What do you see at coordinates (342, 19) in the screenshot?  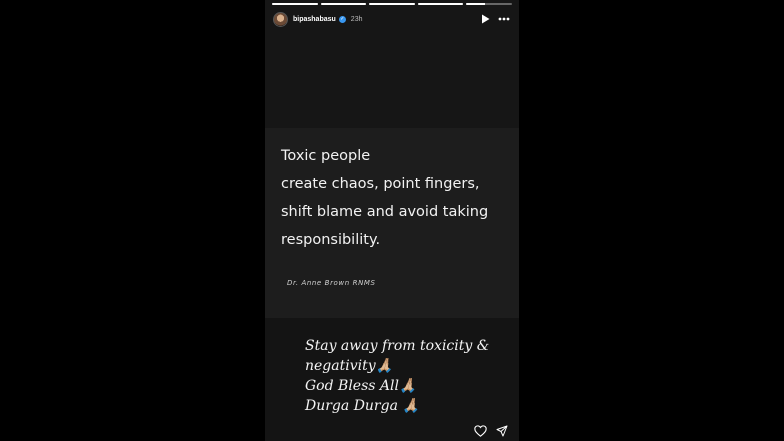 I see `verified-badge-icon: ✓` at bounding box center [342, 19].